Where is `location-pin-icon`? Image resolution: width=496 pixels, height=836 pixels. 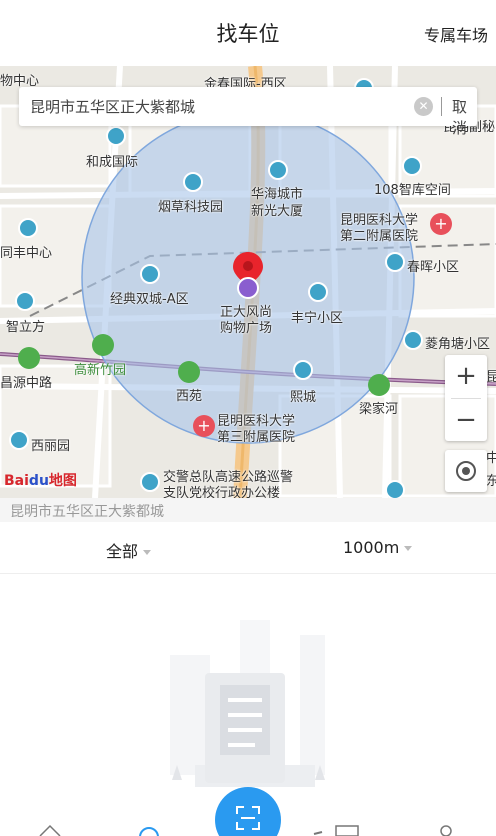 location-pin-icon is located at coordinates (248, 275).